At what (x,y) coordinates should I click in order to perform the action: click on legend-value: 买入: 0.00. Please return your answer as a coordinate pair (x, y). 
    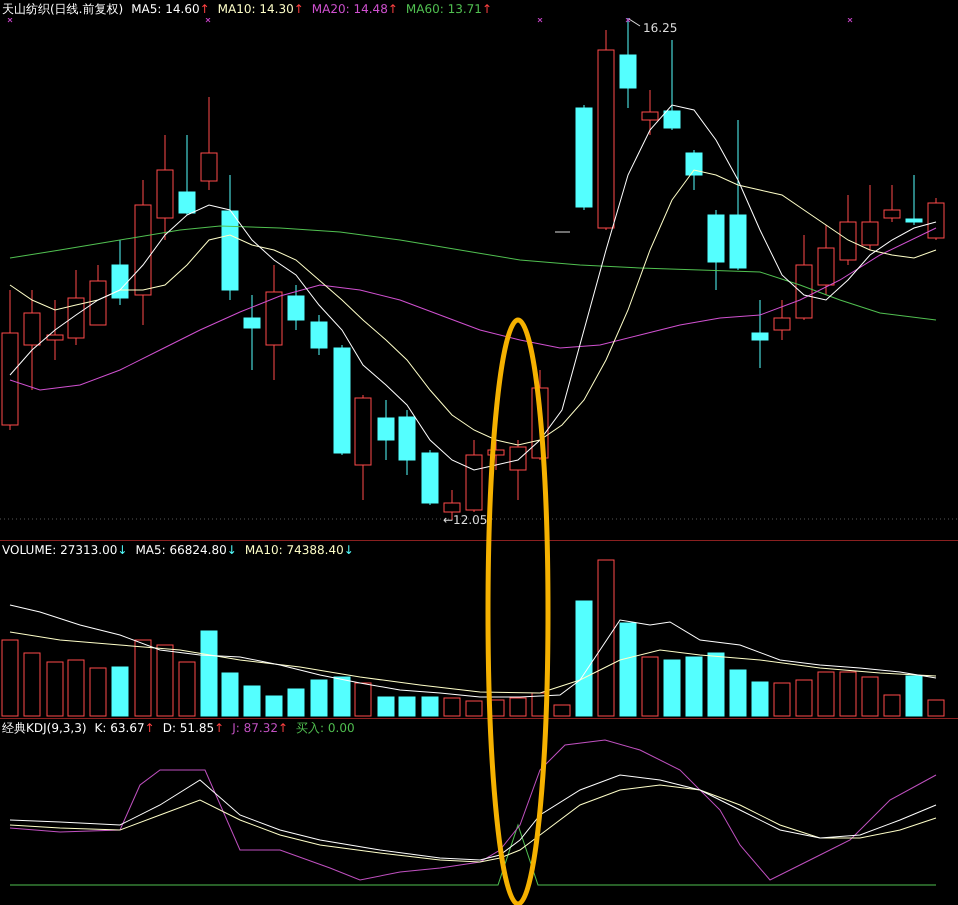
    Looking at the image, I should click on (325, 728).